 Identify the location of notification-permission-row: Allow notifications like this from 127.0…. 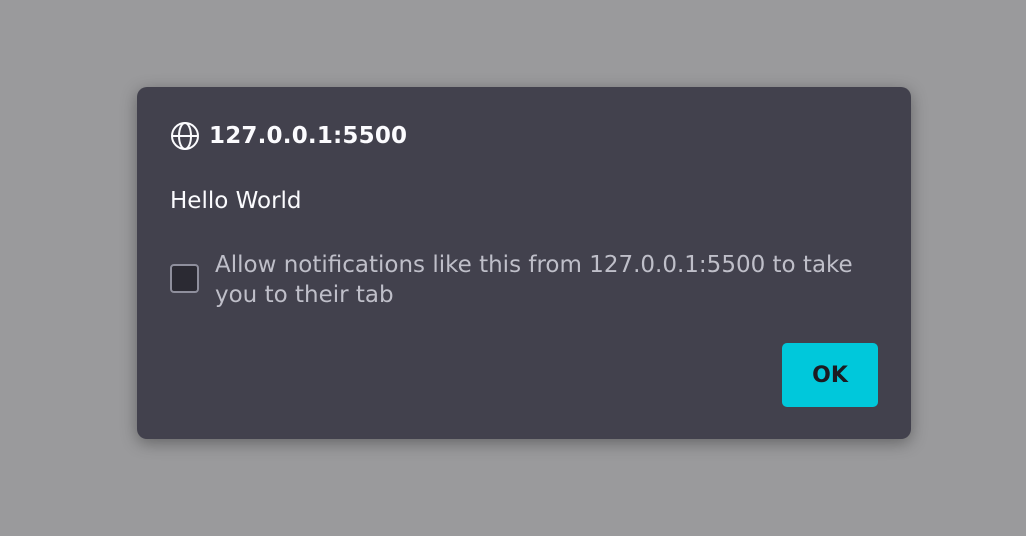
(530, 280).